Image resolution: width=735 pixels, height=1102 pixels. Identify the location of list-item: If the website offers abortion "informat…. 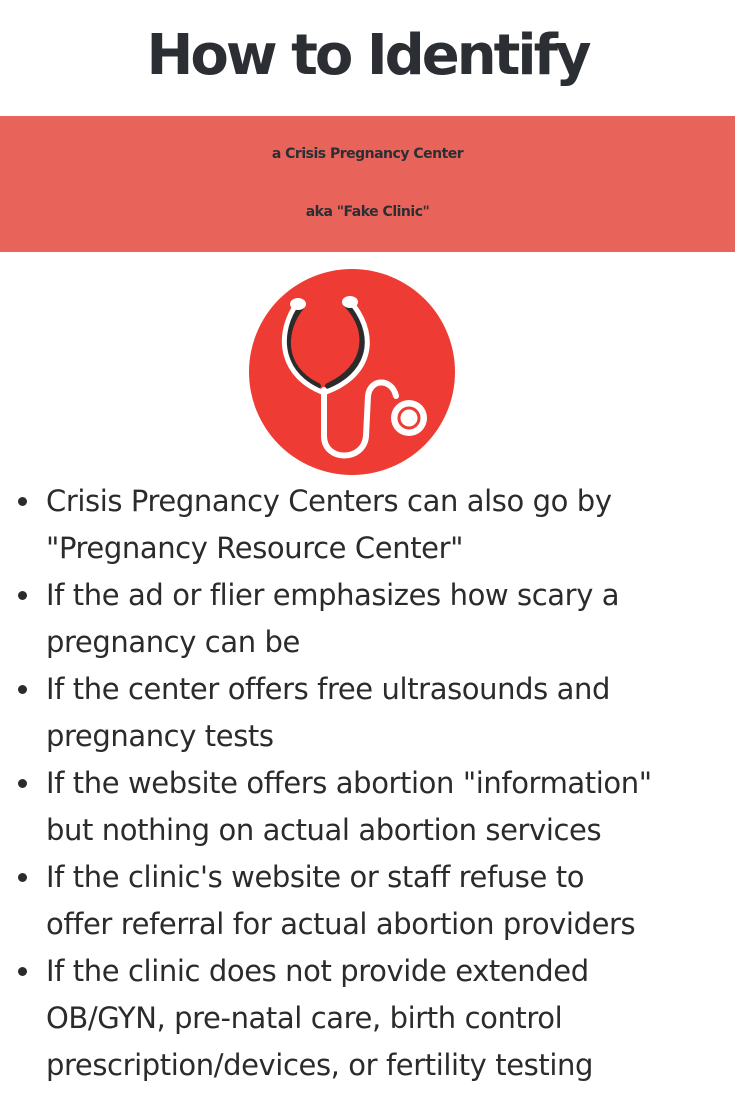
(367, 807).